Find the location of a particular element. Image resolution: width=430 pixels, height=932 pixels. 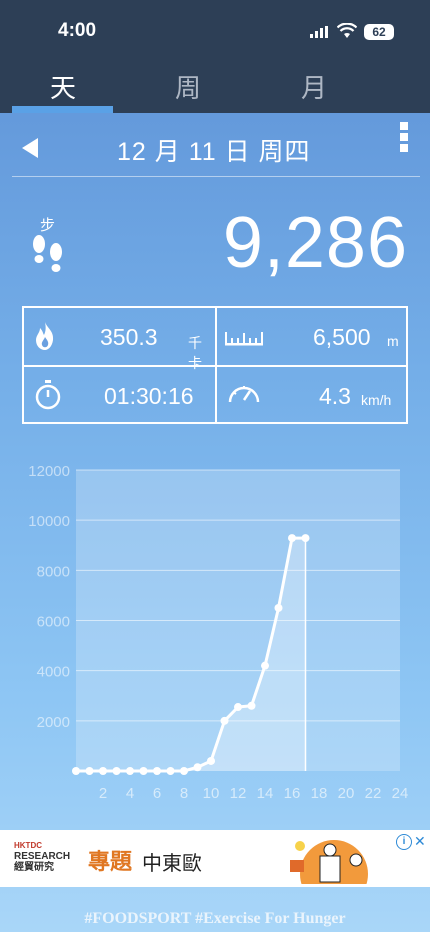

tab-week: 周 is located at coordinates (188, 86).